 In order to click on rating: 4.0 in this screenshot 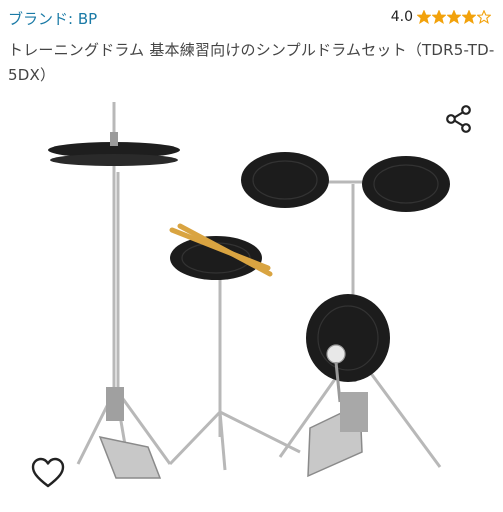, I will do `click(441, 17)`.